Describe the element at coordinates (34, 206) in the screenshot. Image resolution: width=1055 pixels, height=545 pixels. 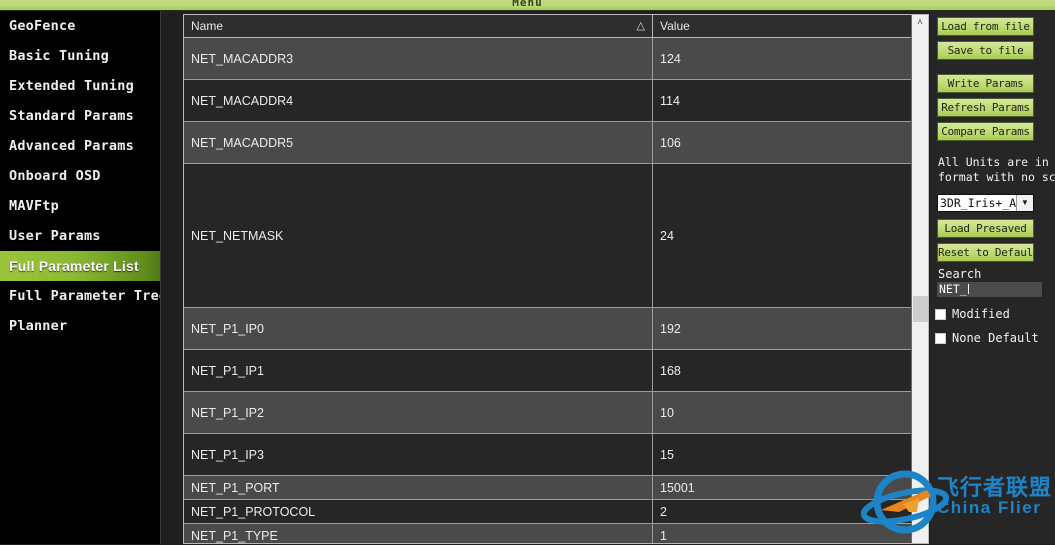
I see `sidebar-item-label: MAVFtp` at that location.